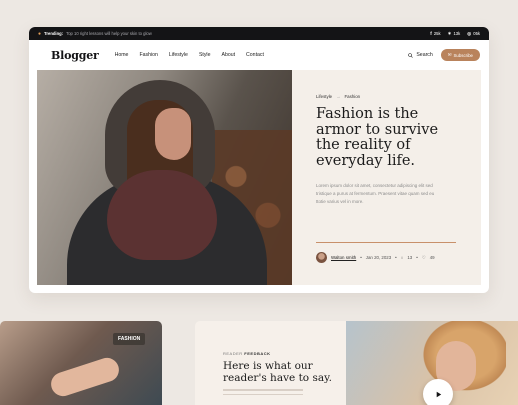 Image resolution: width=518 pixels, height=405 pixels. What do you see at coordinates (463, 55) in the screenshot?
I see `subscribe-label: Subscribe` at bounding box center [463, 55].